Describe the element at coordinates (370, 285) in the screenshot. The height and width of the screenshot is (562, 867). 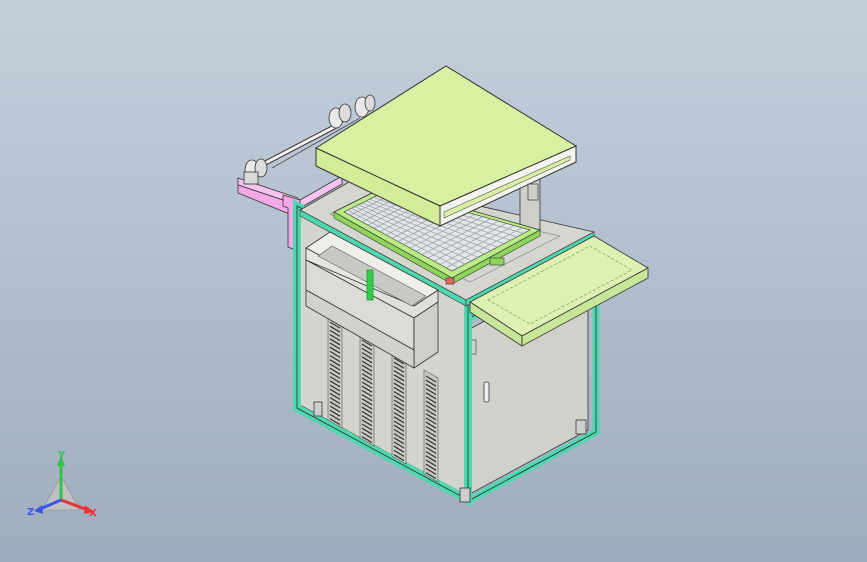
I see `green-indicator-rod` at that location.